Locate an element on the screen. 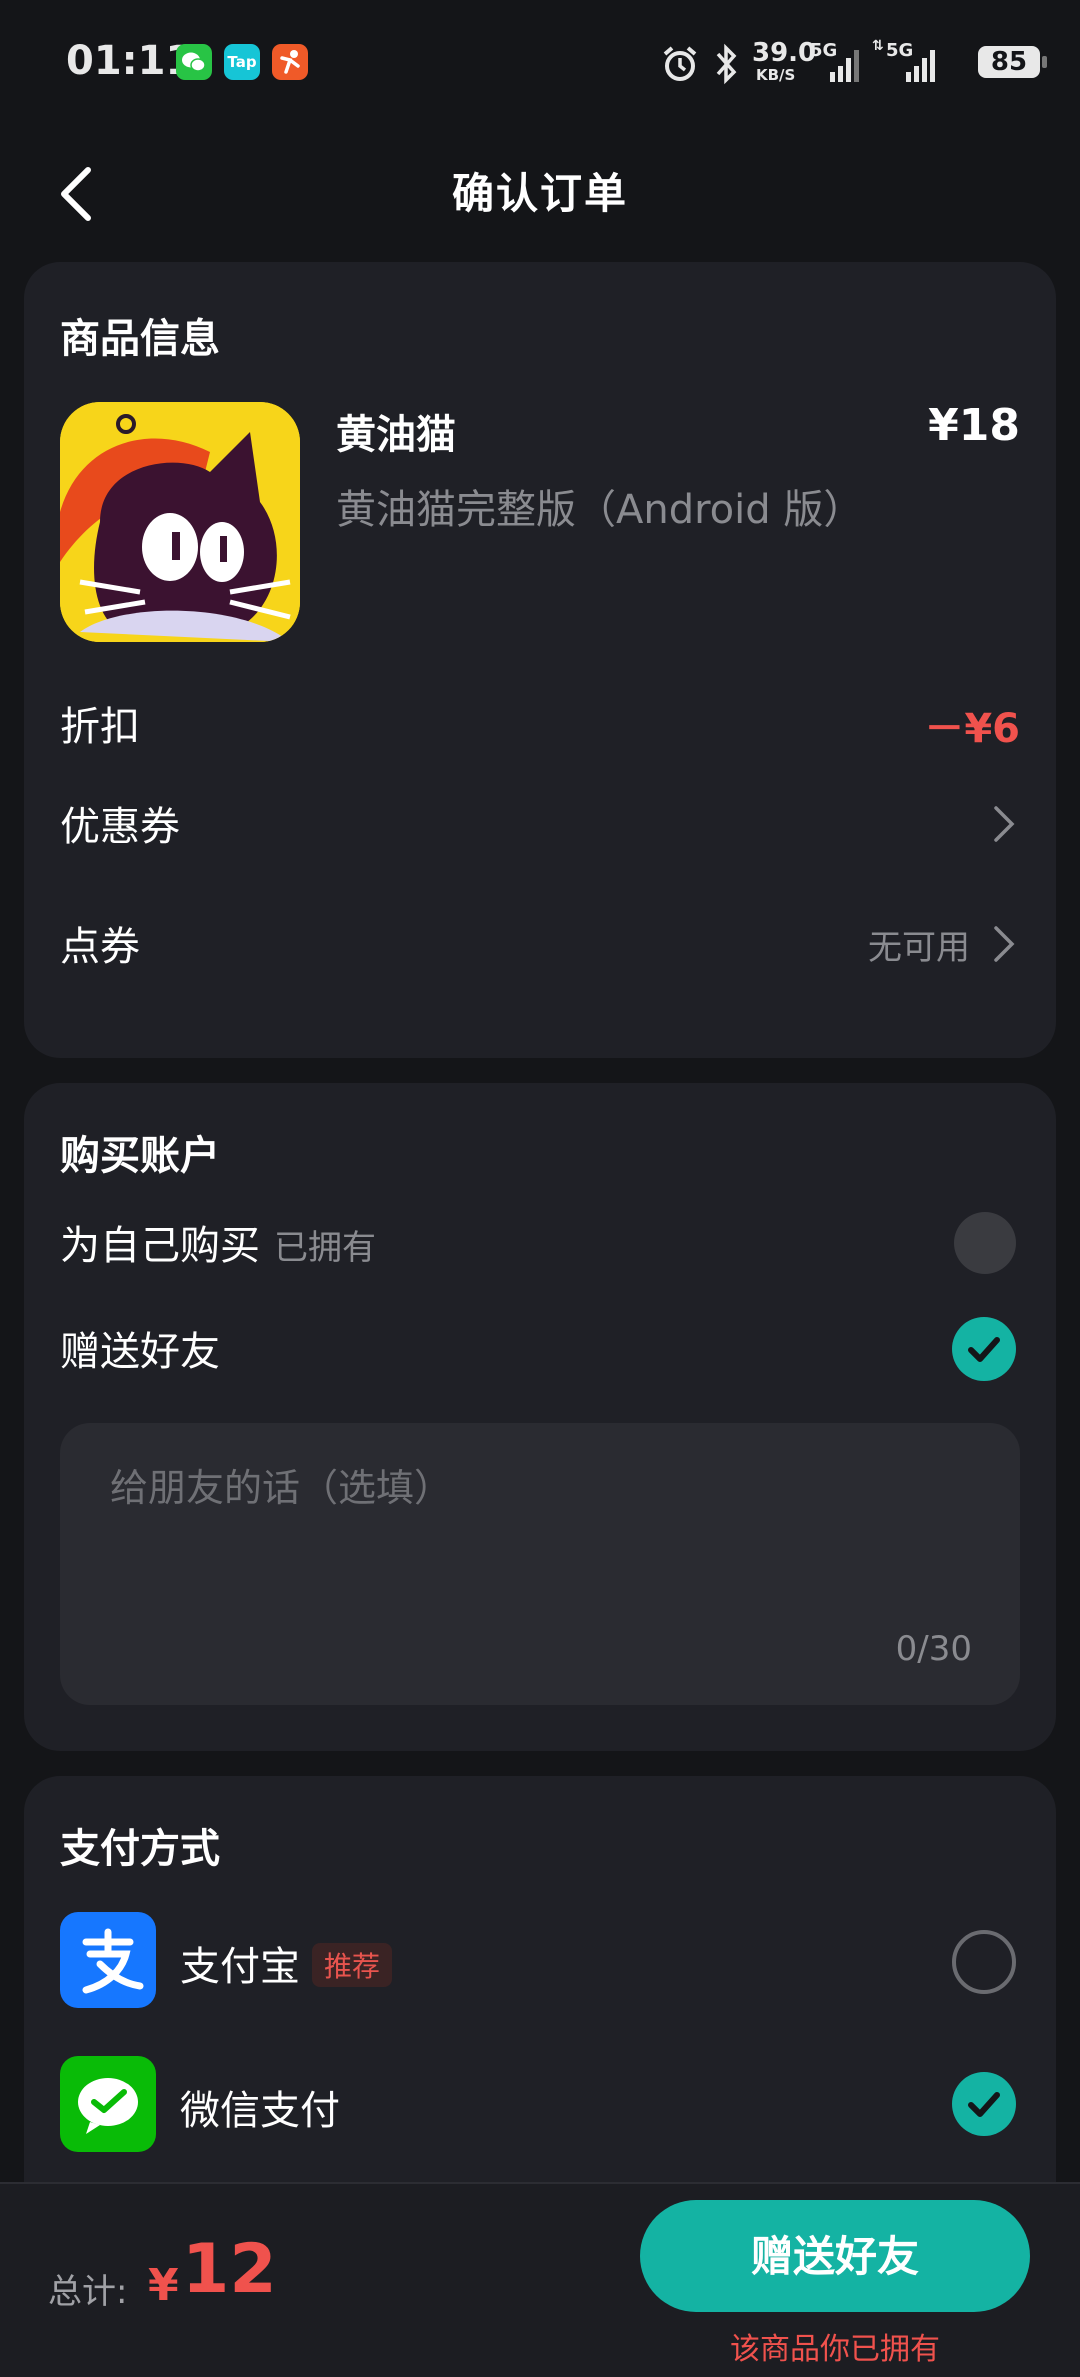 The height and width of the screenshot is (2377, 1080). points-value: 无可用 is located at coordinates (919, 948).